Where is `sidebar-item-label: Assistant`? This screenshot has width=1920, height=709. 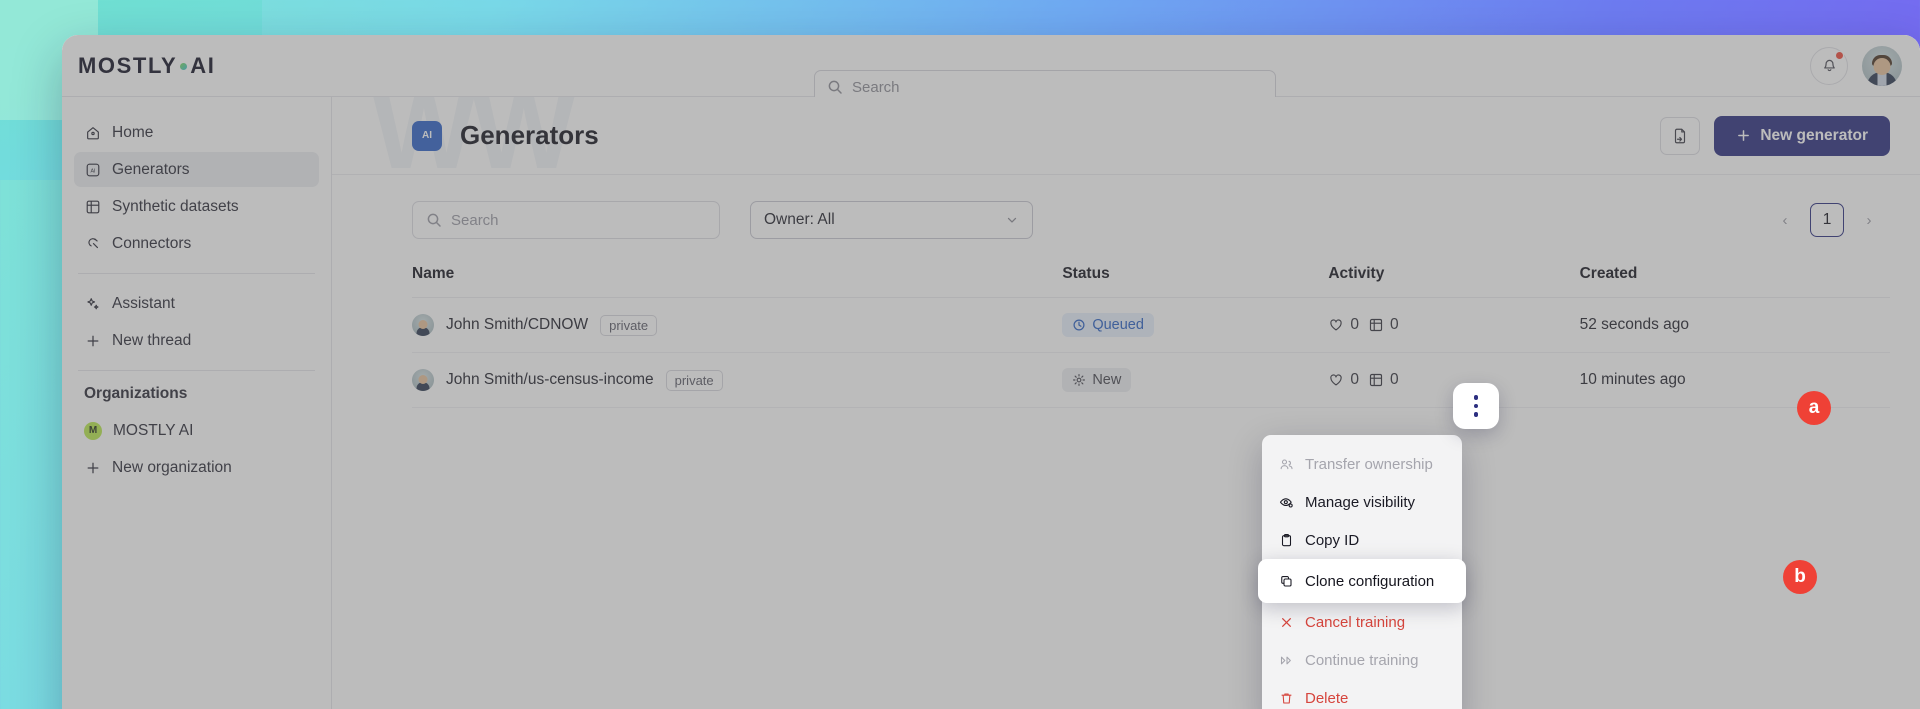 sidebar-item-label: Assistant is located at coordinates (143, 303).